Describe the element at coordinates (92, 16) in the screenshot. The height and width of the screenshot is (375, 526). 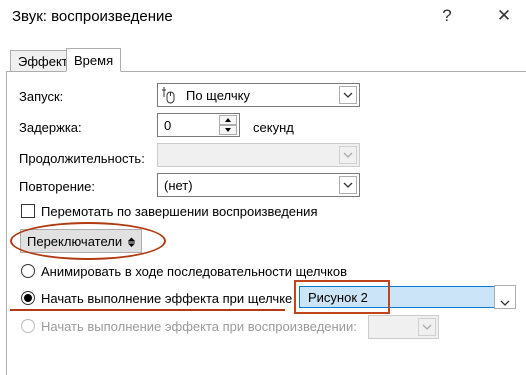
I see `window-title: Звук: воспроизведение` at that location.